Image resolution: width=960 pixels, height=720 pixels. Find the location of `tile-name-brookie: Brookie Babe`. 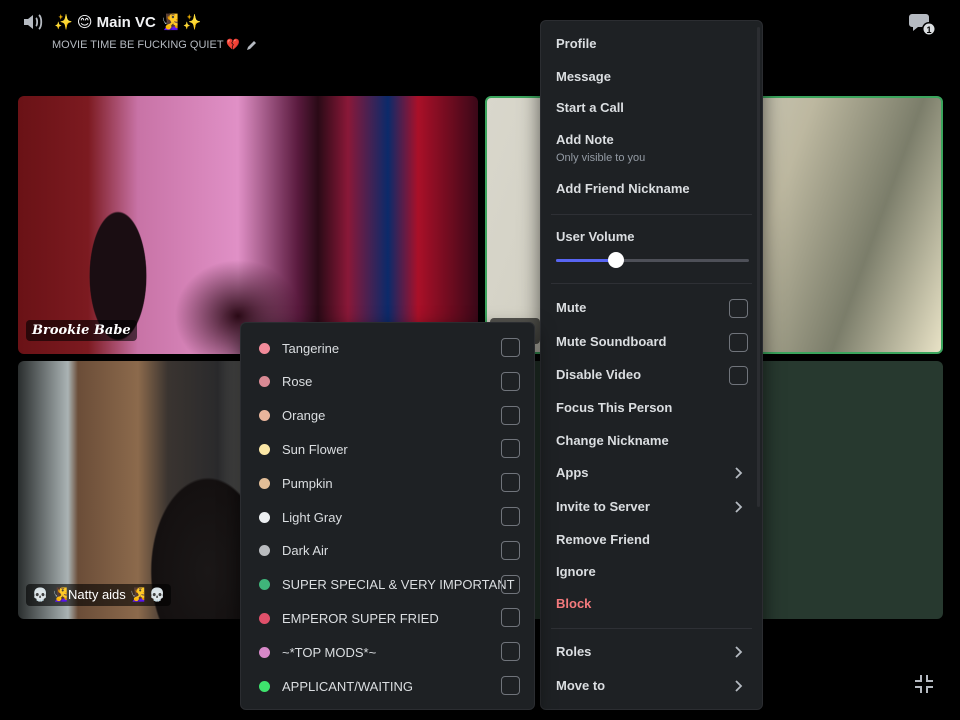

tile-name-brookie: Brookie Babe is located at coordinates (81, 330).